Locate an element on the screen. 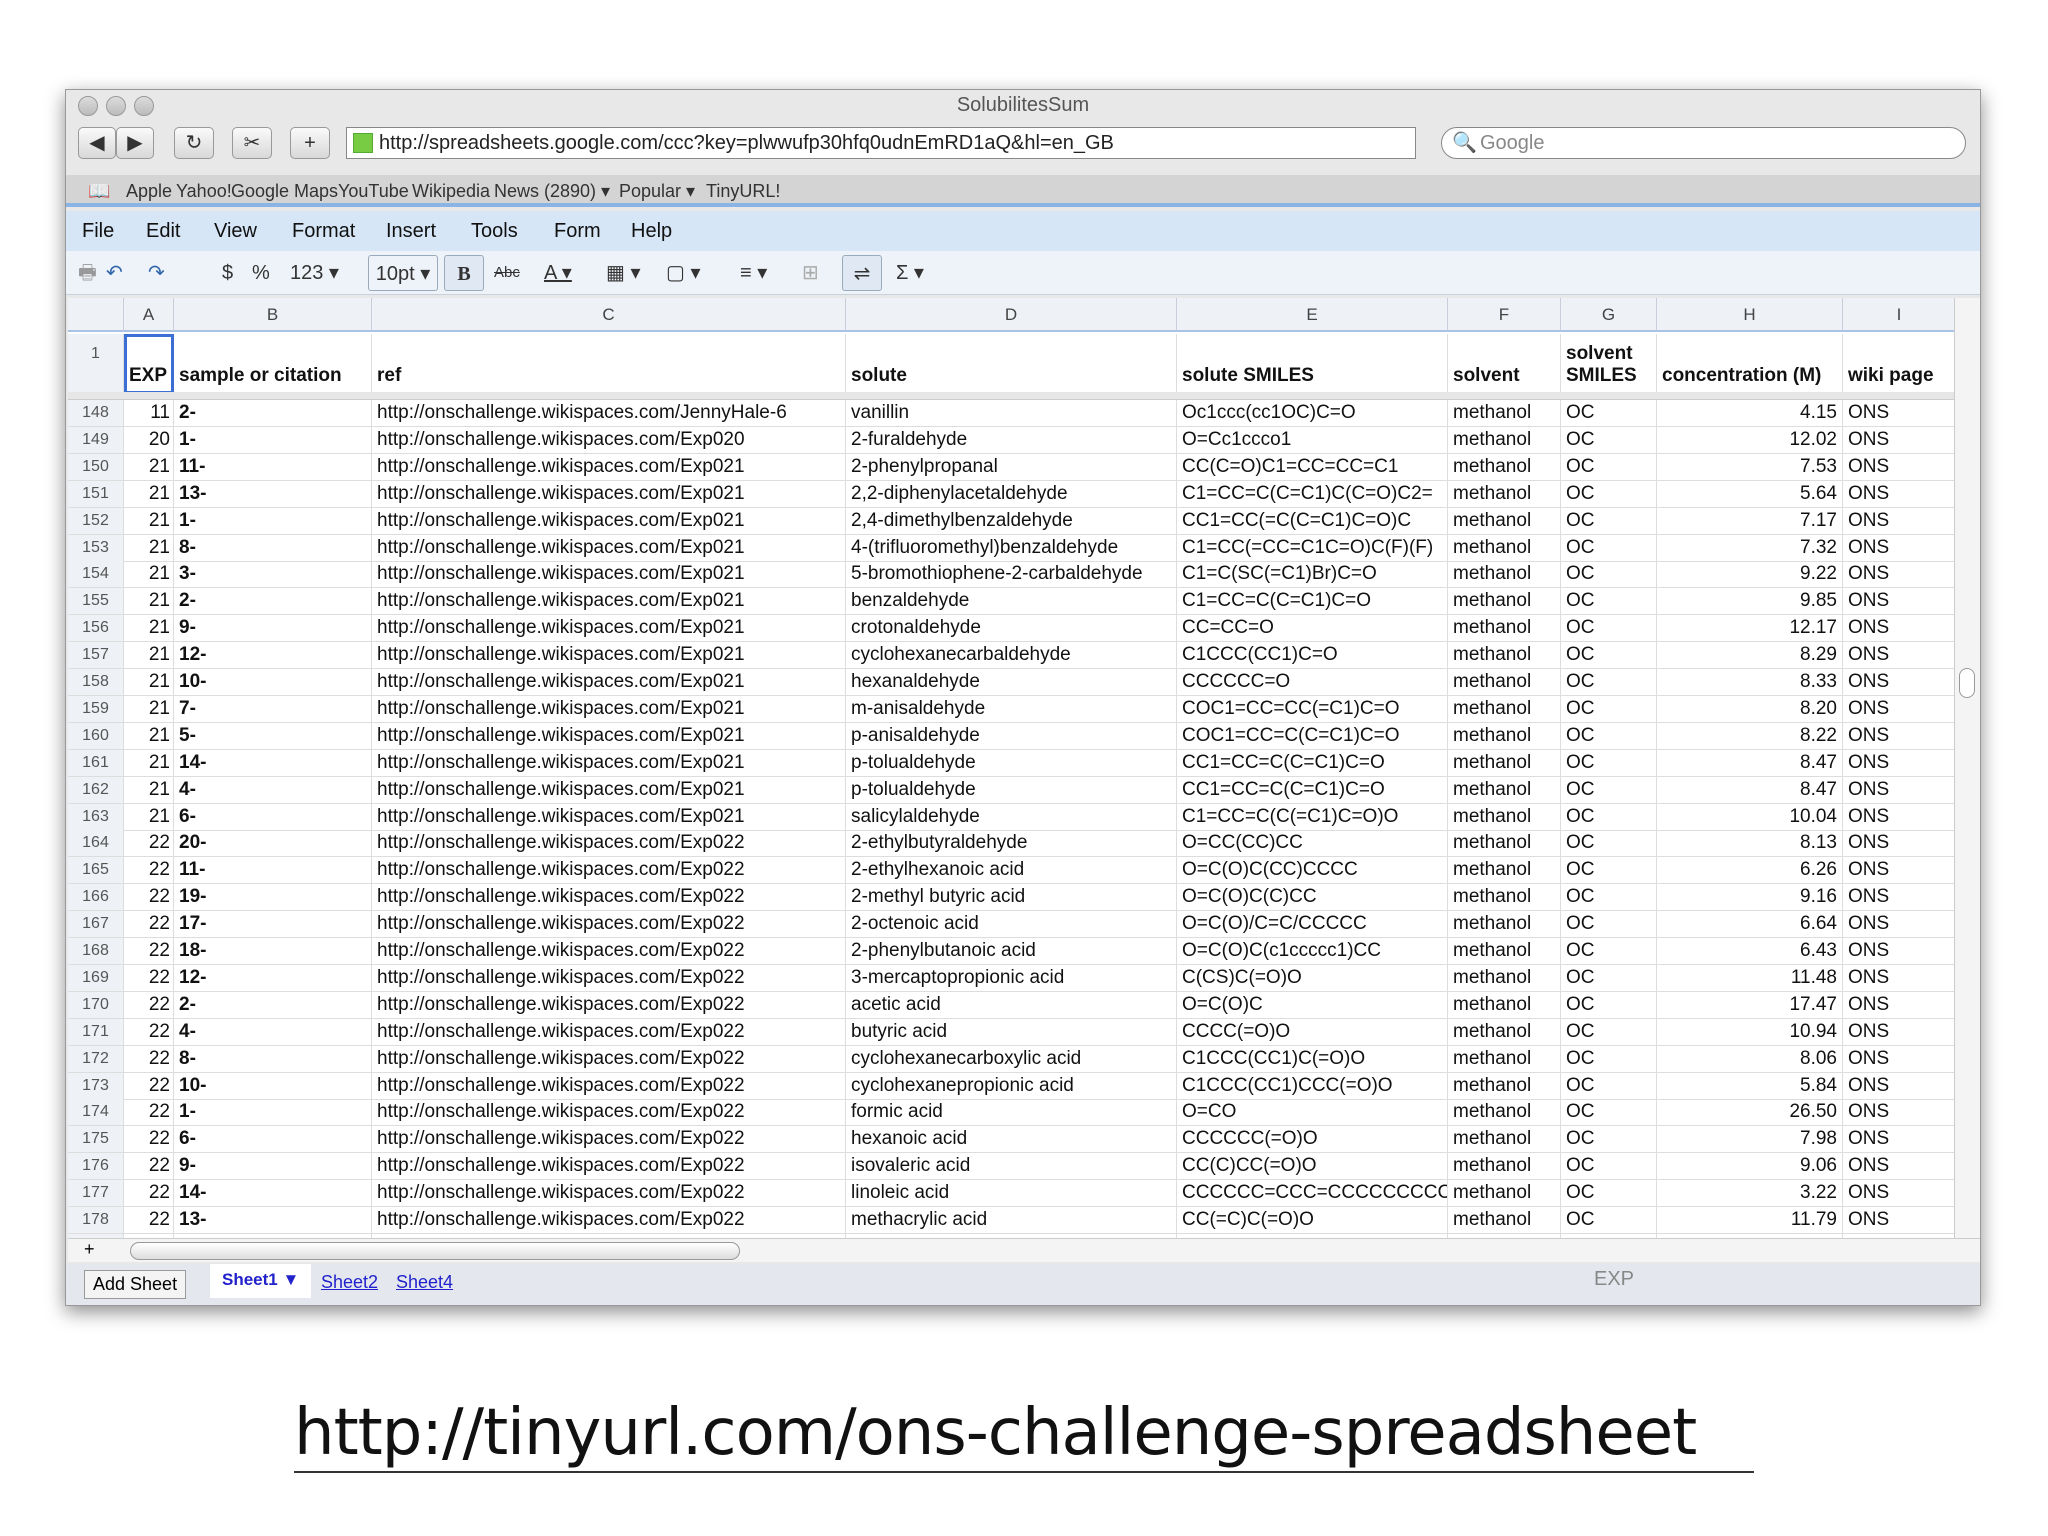  table-cell: p-tolualdehyde is located at coordinates (1011, 763).